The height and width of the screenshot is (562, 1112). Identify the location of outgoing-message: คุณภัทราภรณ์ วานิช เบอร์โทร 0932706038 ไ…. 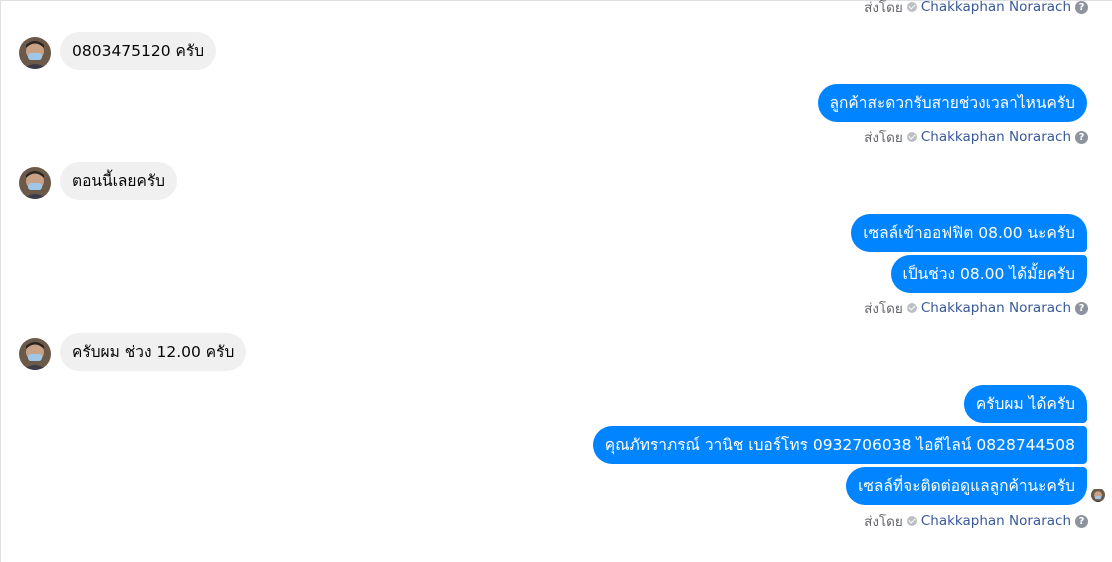
(839, 445).